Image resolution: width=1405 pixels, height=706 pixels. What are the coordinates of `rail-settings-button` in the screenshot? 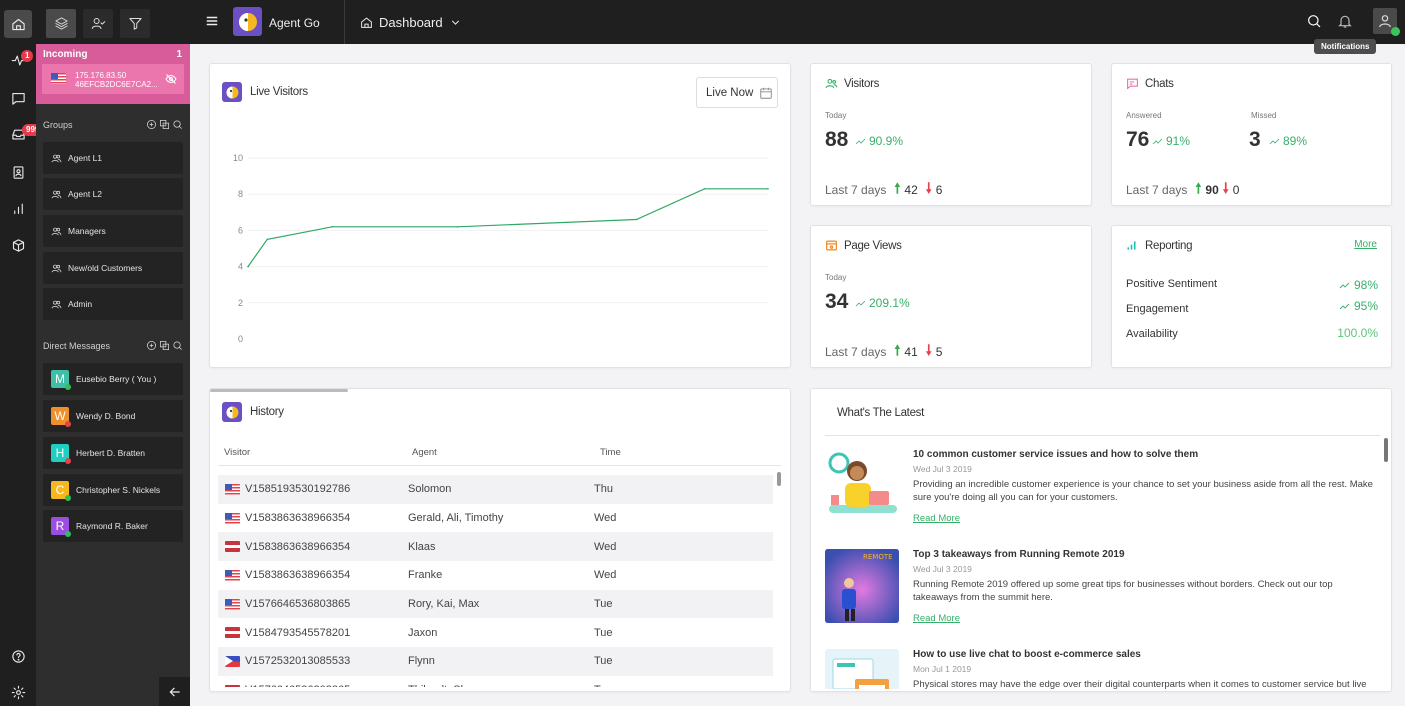 It's located at (18, 692).